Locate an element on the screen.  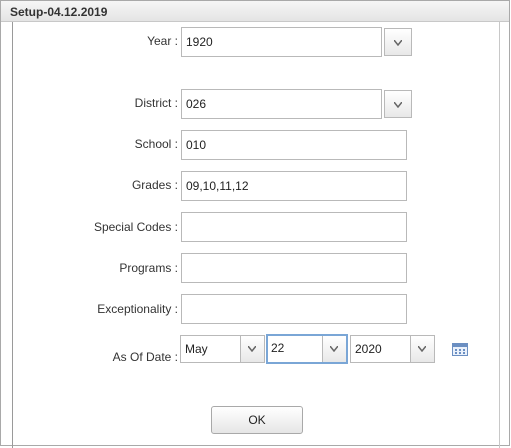
school-field: 010 is located at coordinates (294, 145).